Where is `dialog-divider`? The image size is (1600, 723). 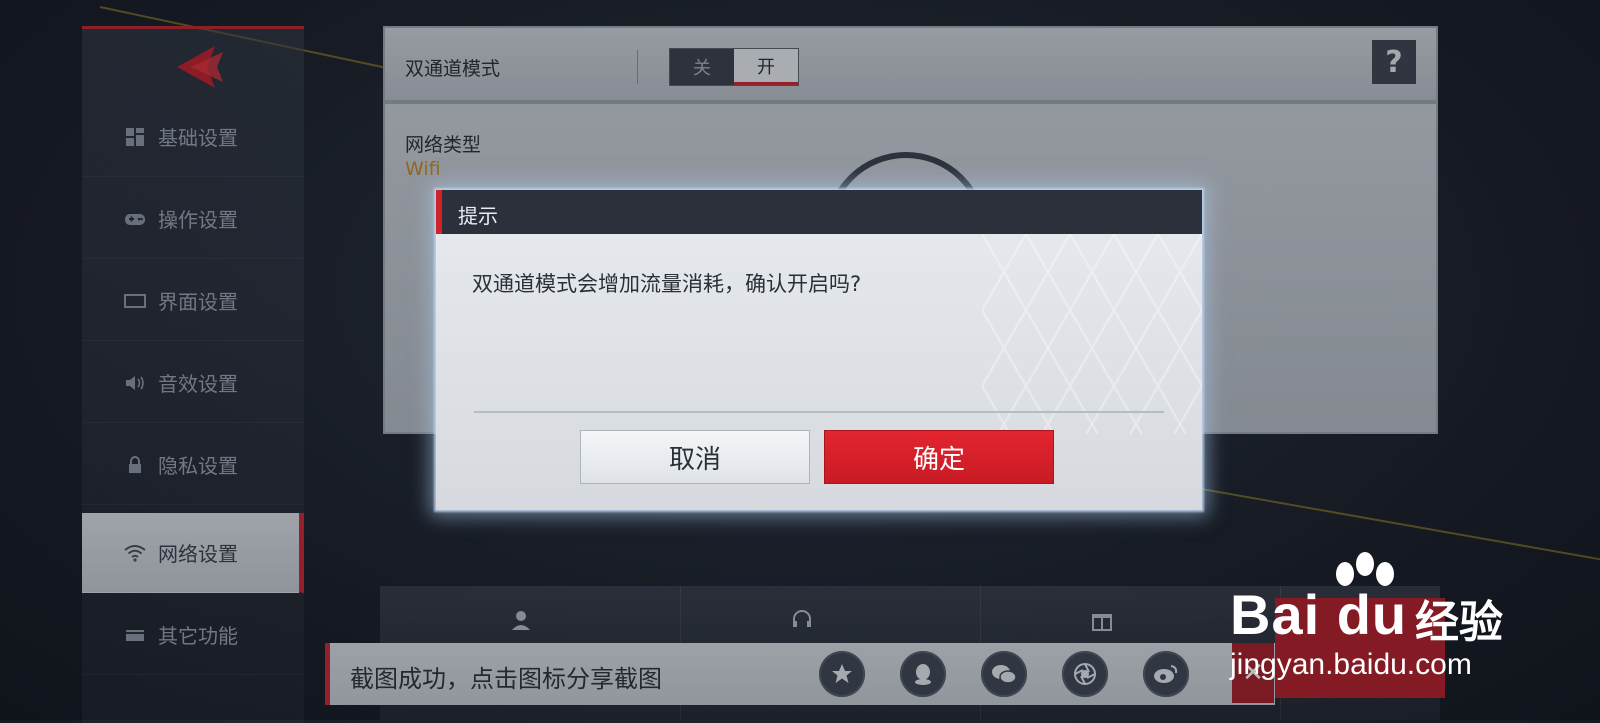 dialog-divider is located at coordinates (819, 412).